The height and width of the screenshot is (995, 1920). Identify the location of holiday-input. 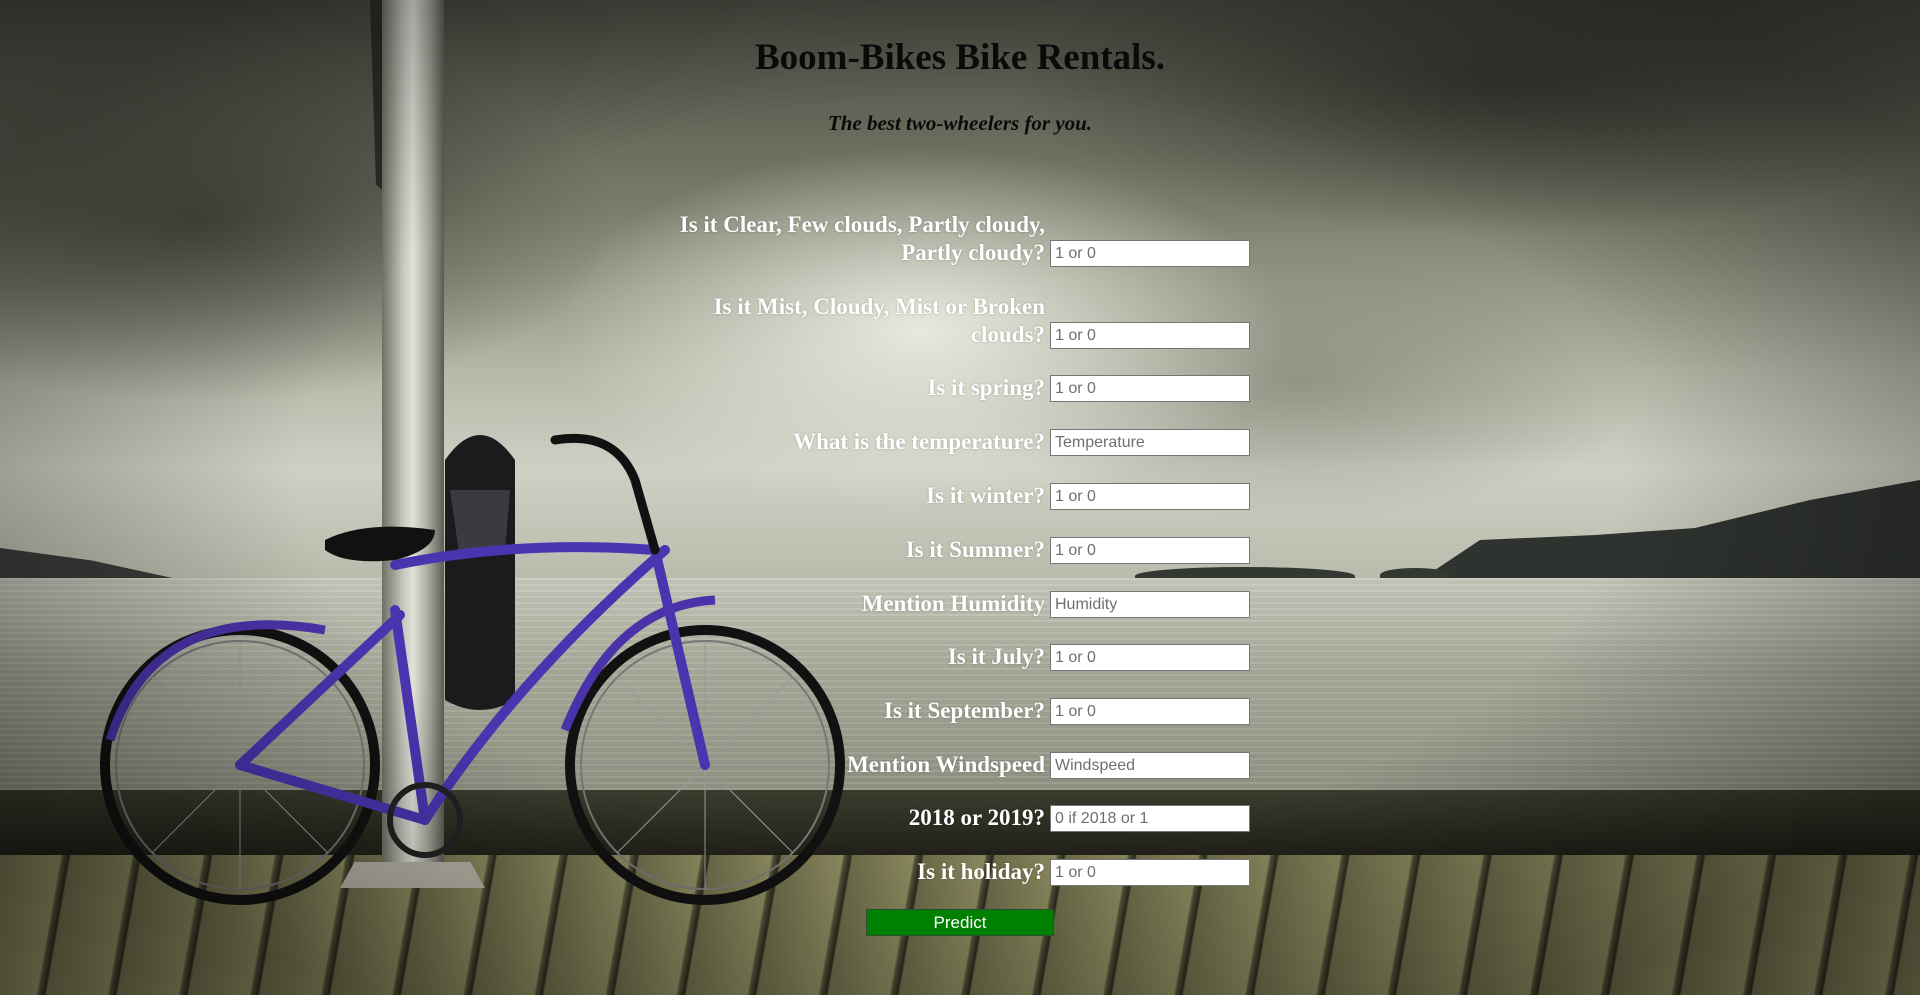
(1150, 872).